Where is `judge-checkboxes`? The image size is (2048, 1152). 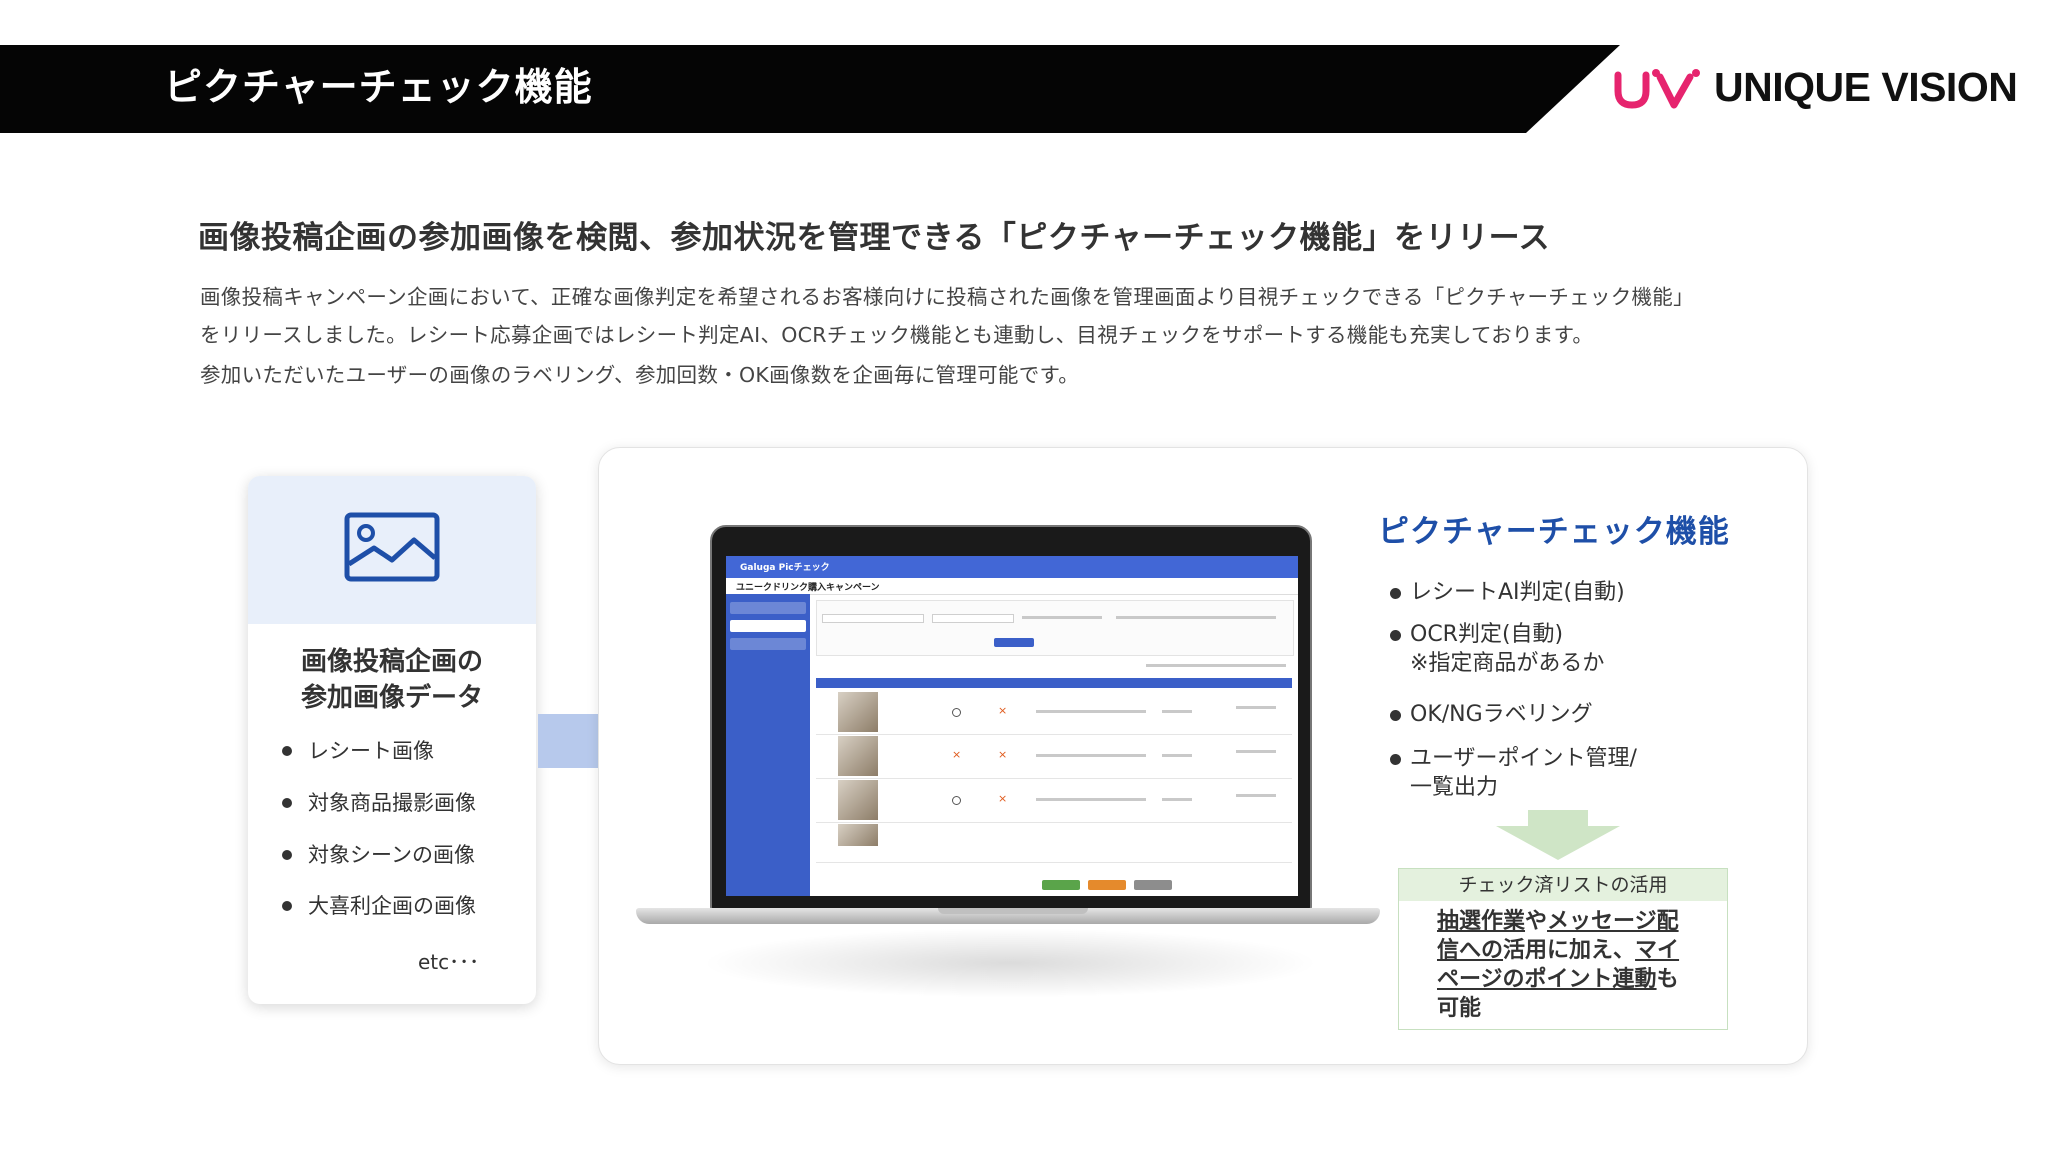 judge-checkboxes is located at coordinates (1196, 617).